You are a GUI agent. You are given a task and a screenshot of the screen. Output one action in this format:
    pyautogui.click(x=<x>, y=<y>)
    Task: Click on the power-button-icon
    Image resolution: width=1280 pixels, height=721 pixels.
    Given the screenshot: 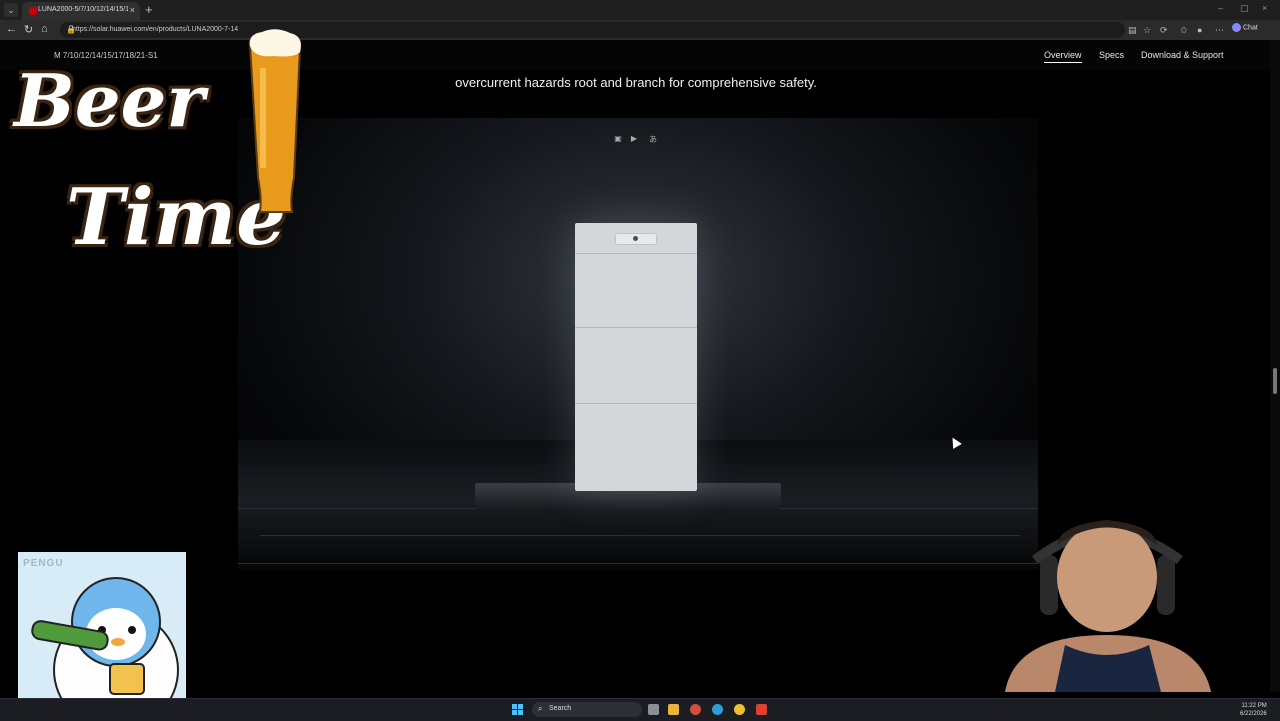 What is the action you would take?
    pyautogui.click(x=635, y=238)
    